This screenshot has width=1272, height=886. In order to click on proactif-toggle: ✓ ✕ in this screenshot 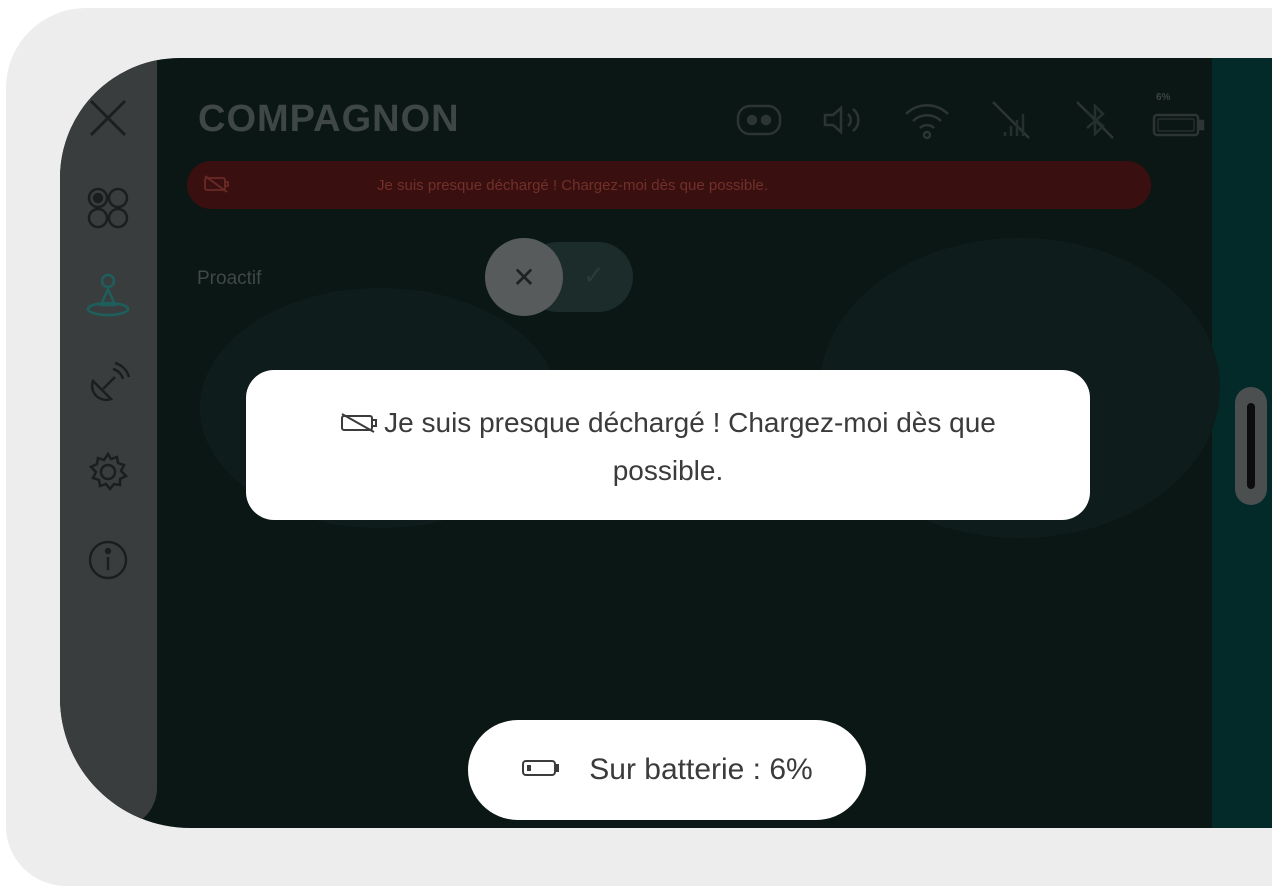, I will do `click(559, 277)`.